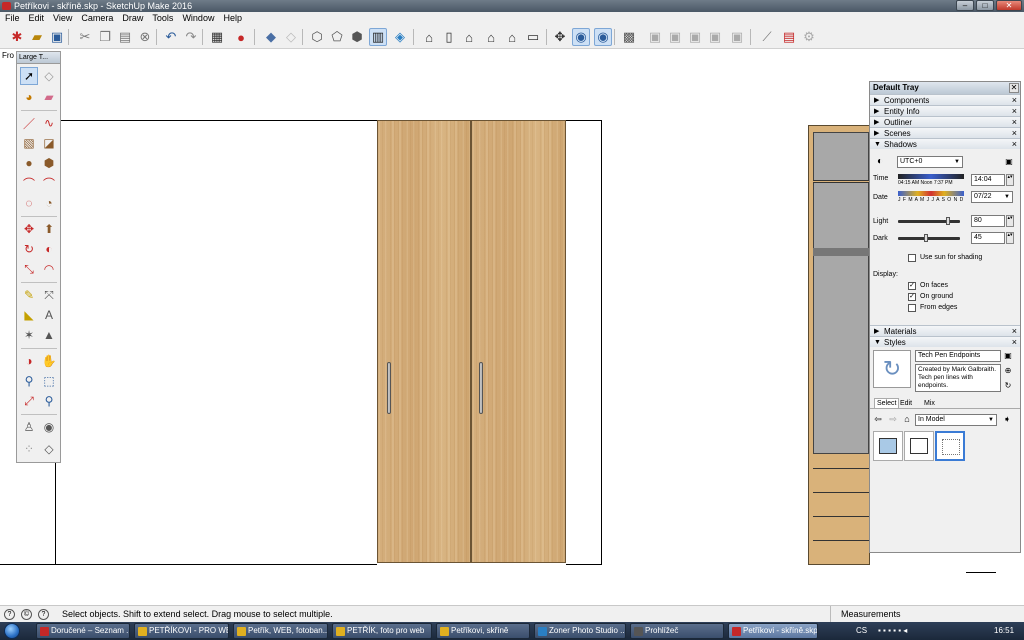 This screenshot has width=1024, height=640. What do you see at coordinates (929, 403) in the screenshot?
I see `tab-mix: Mix` at bounding box center [929, 403].